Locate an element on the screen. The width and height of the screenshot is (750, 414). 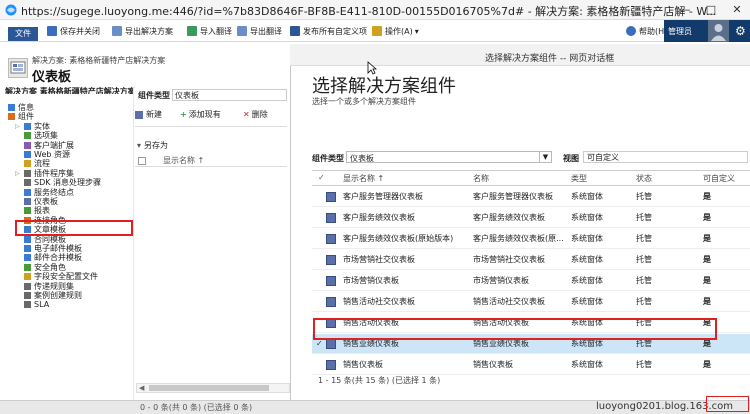
cell-name: 市场营销社交仪表板 is located at coordinates (509, 259).